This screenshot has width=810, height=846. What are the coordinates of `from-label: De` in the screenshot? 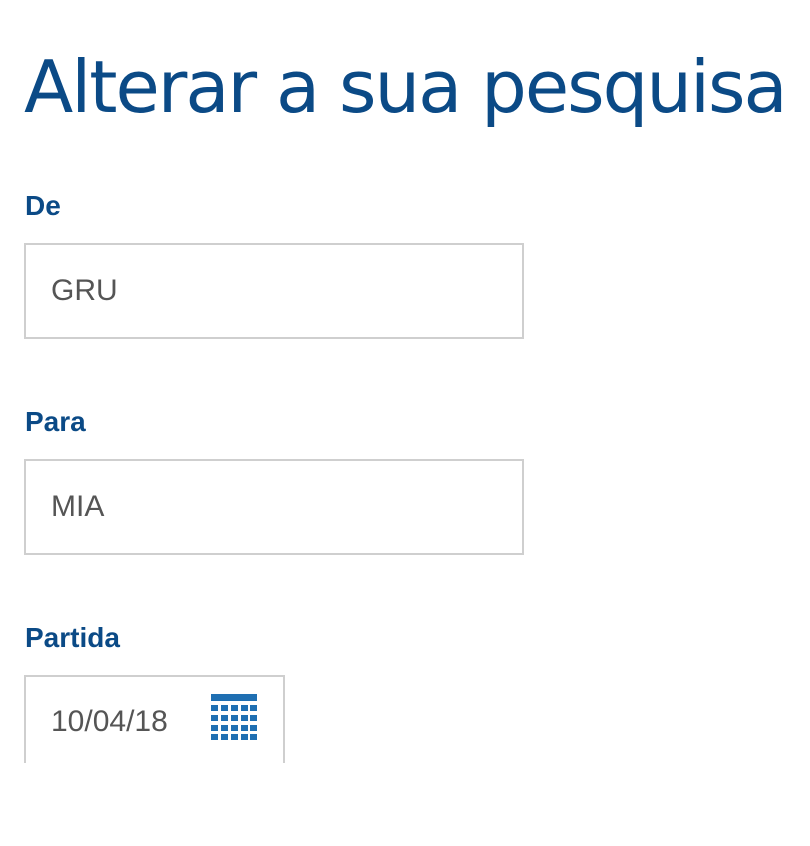 It's located at (43, 205).